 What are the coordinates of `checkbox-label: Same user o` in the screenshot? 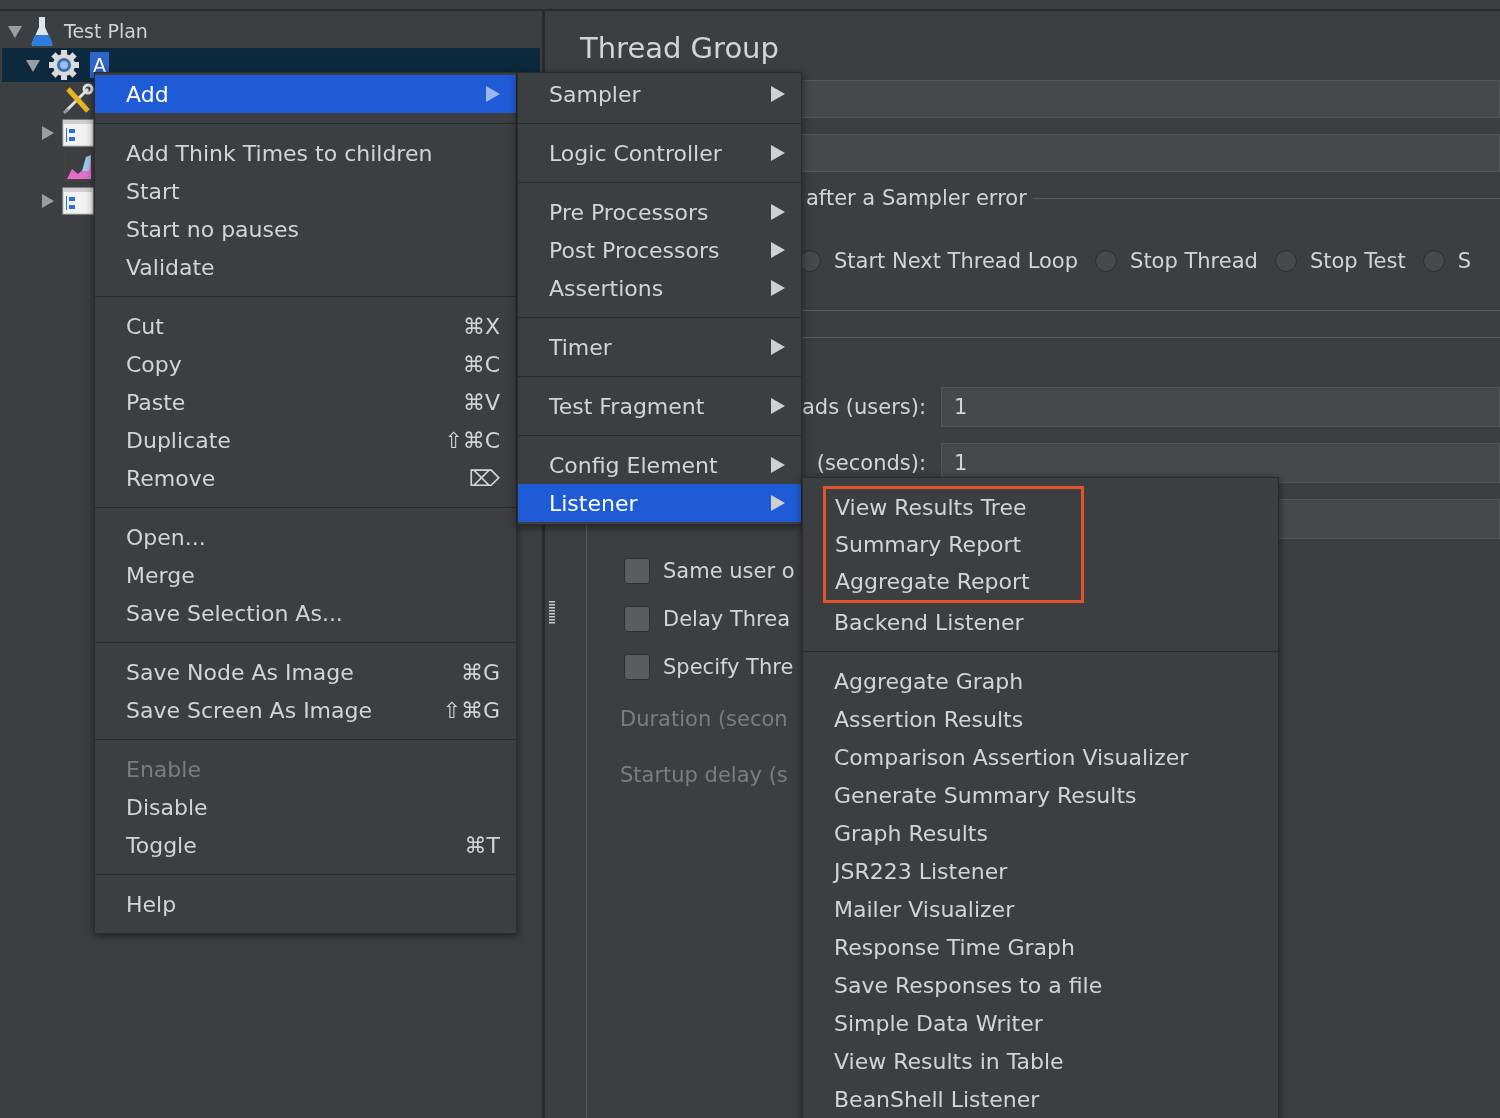 It's located at (729, 571).